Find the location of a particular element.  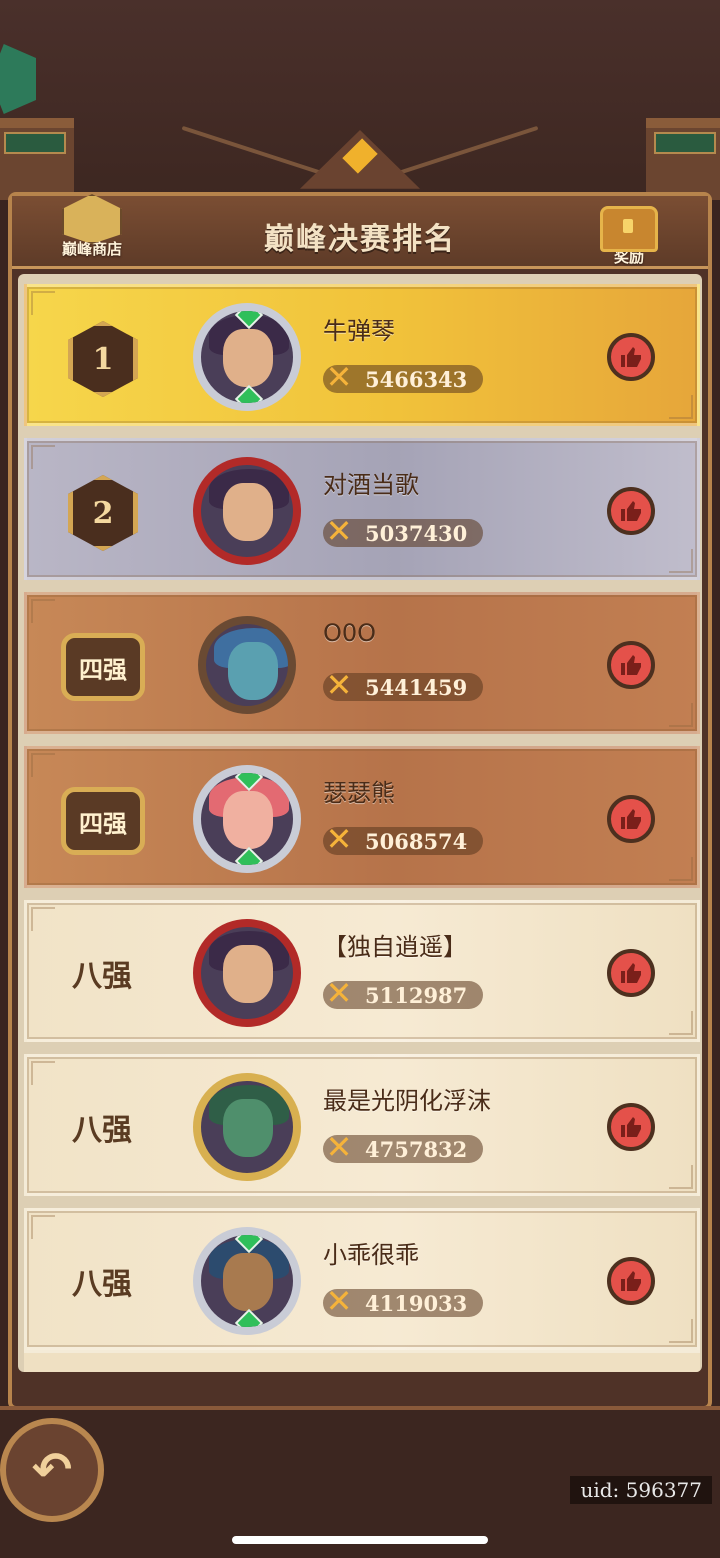

player-name: 牛弹琴 is located at coordinates (359, 331).